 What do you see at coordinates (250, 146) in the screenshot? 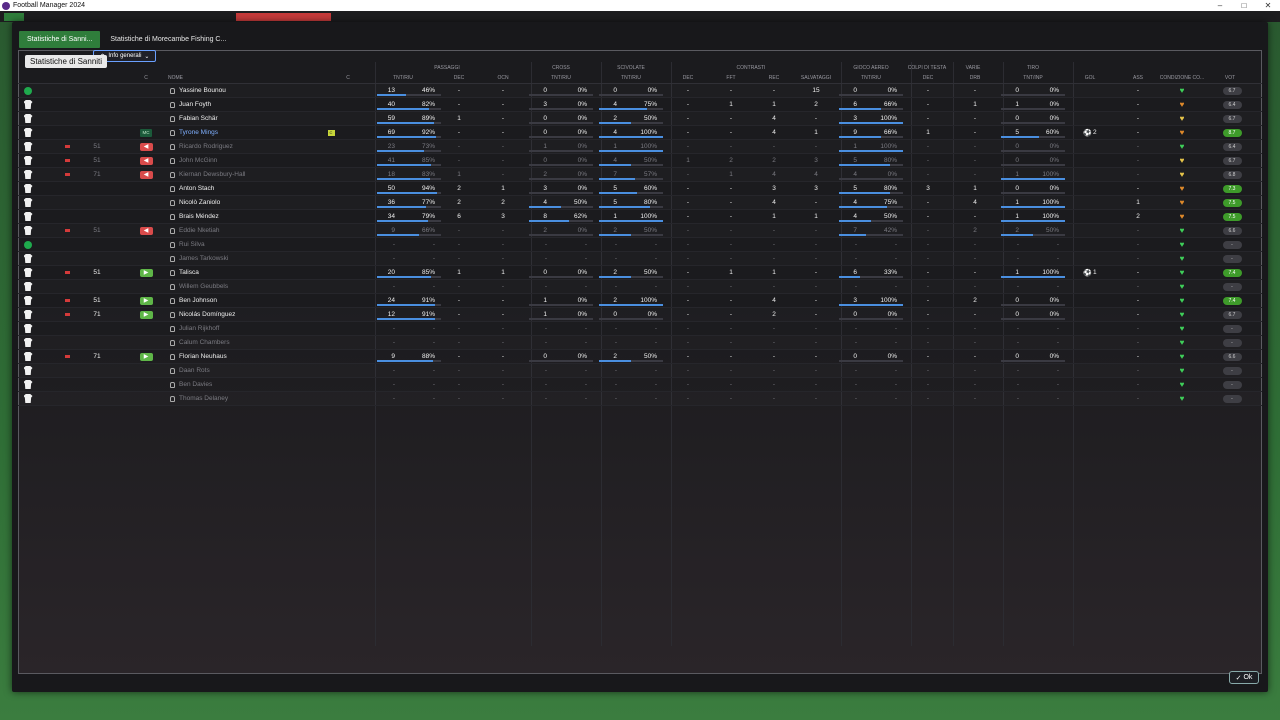
I see `player-name-cell: Ricardo Rodriguez` at bounding box center [250, 146].